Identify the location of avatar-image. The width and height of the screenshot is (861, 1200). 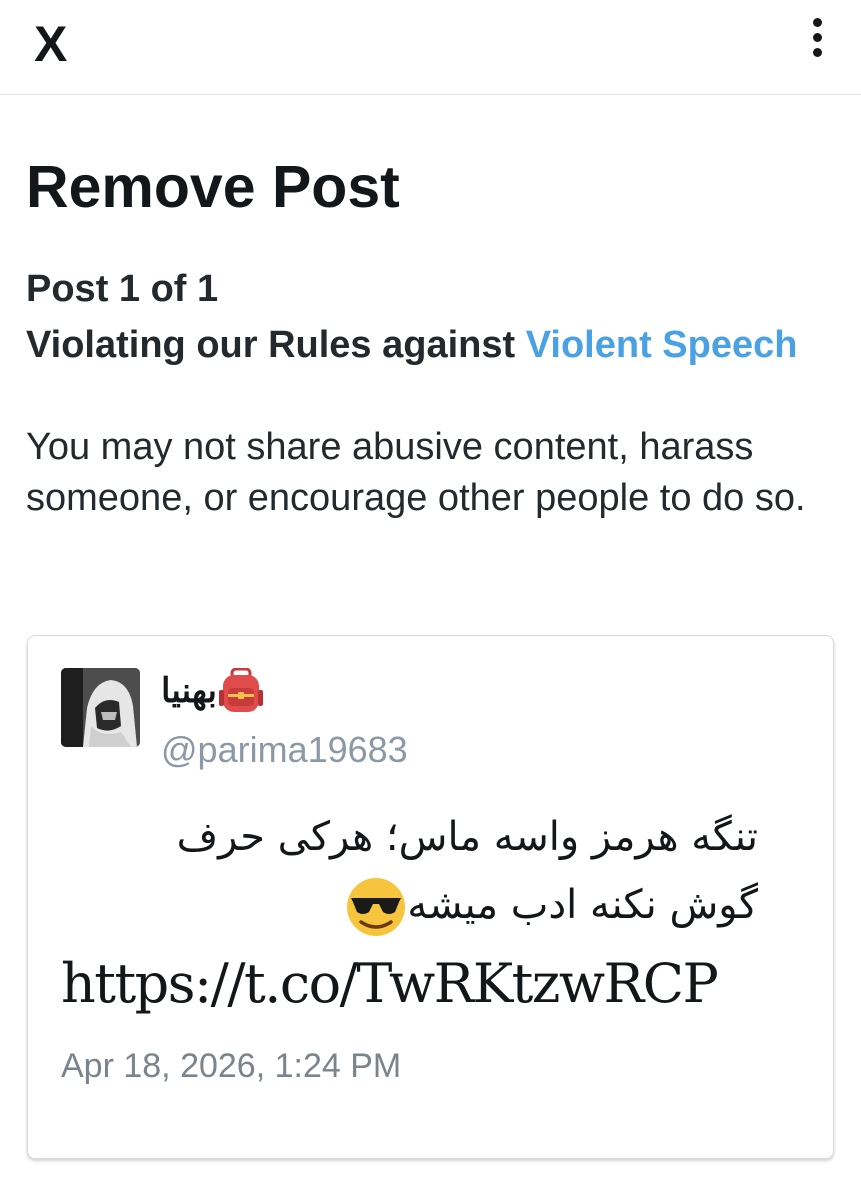
(100, 707).